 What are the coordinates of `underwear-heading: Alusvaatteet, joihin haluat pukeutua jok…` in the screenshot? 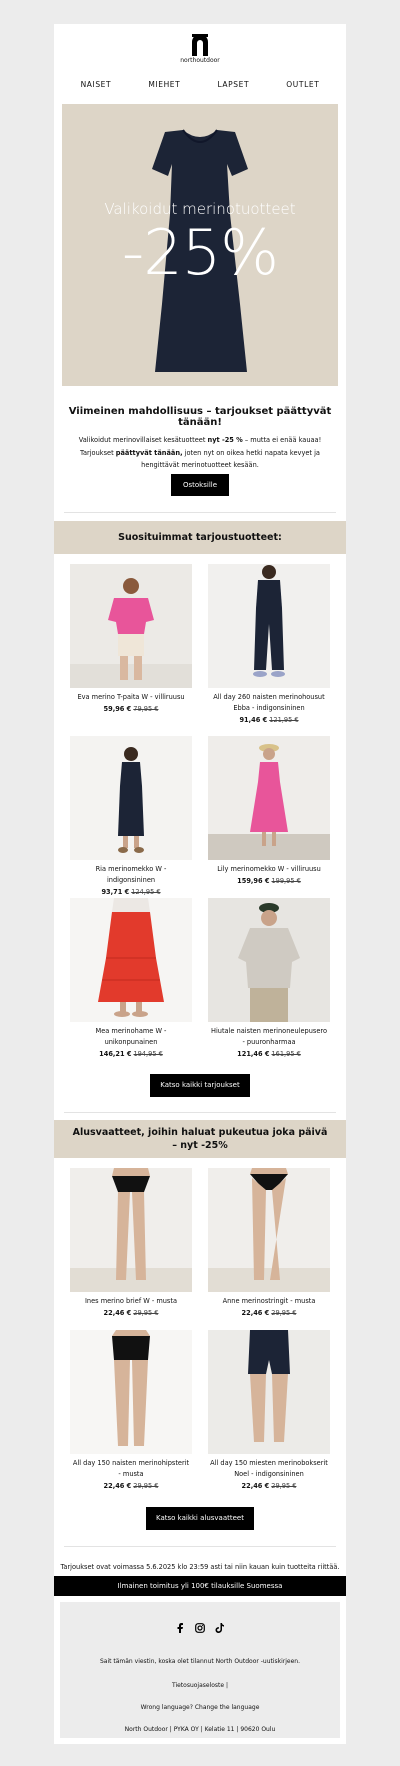 It's located at (200, 1139).